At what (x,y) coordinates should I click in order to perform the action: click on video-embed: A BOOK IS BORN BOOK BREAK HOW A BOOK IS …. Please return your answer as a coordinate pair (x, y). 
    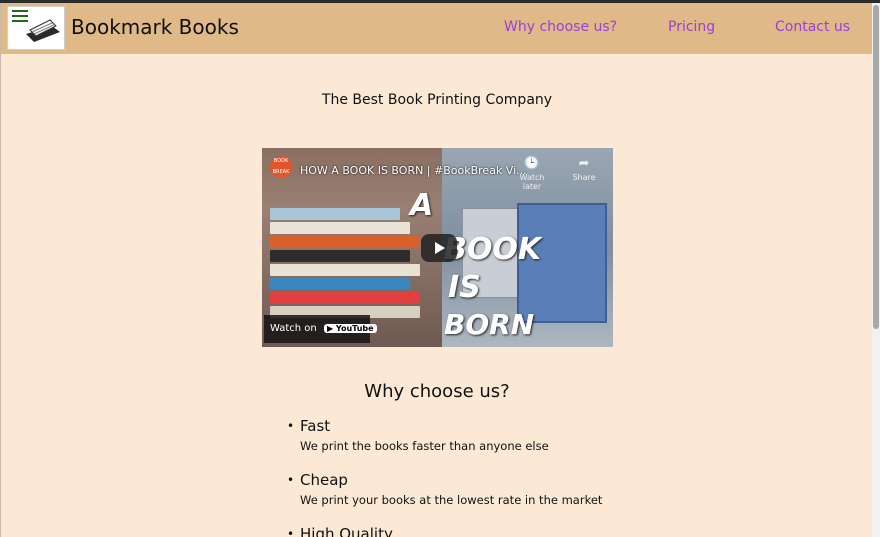
    Looking at the image, I should click on (437, 247).